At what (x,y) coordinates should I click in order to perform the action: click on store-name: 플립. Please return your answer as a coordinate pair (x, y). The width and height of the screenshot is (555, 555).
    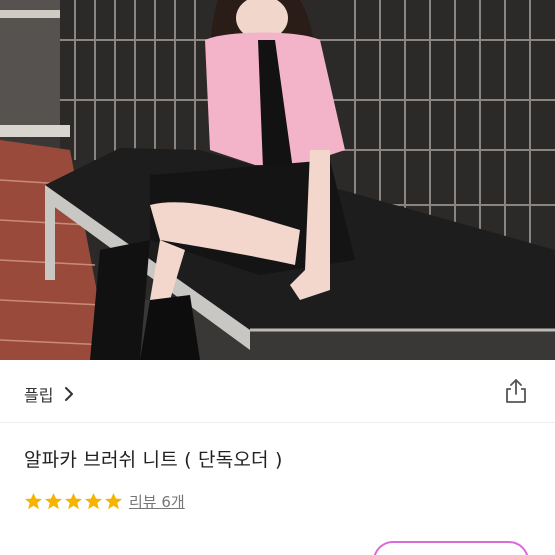
    Looking at the image, I should click on (39, 395).